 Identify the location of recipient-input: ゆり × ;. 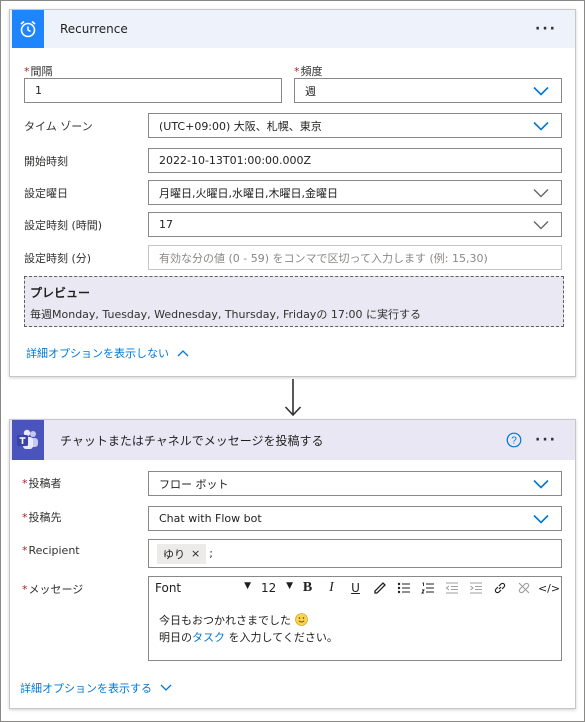
(355, 553).